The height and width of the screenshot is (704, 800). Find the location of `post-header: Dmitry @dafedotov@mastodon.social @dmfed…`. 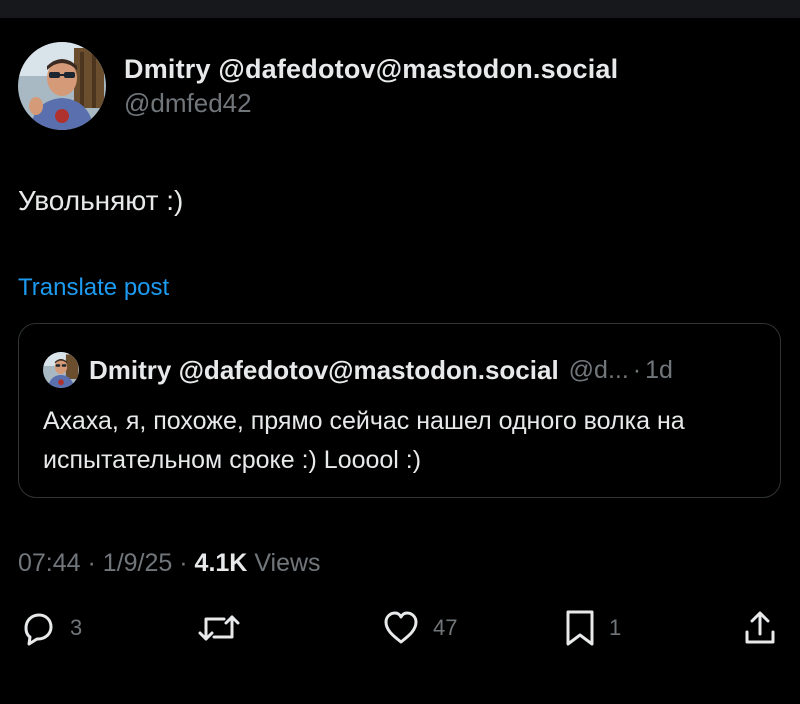

post-header: Dmitry @dafedotov@mastodon.social @dmfed… is located at coordinates (318, 86).